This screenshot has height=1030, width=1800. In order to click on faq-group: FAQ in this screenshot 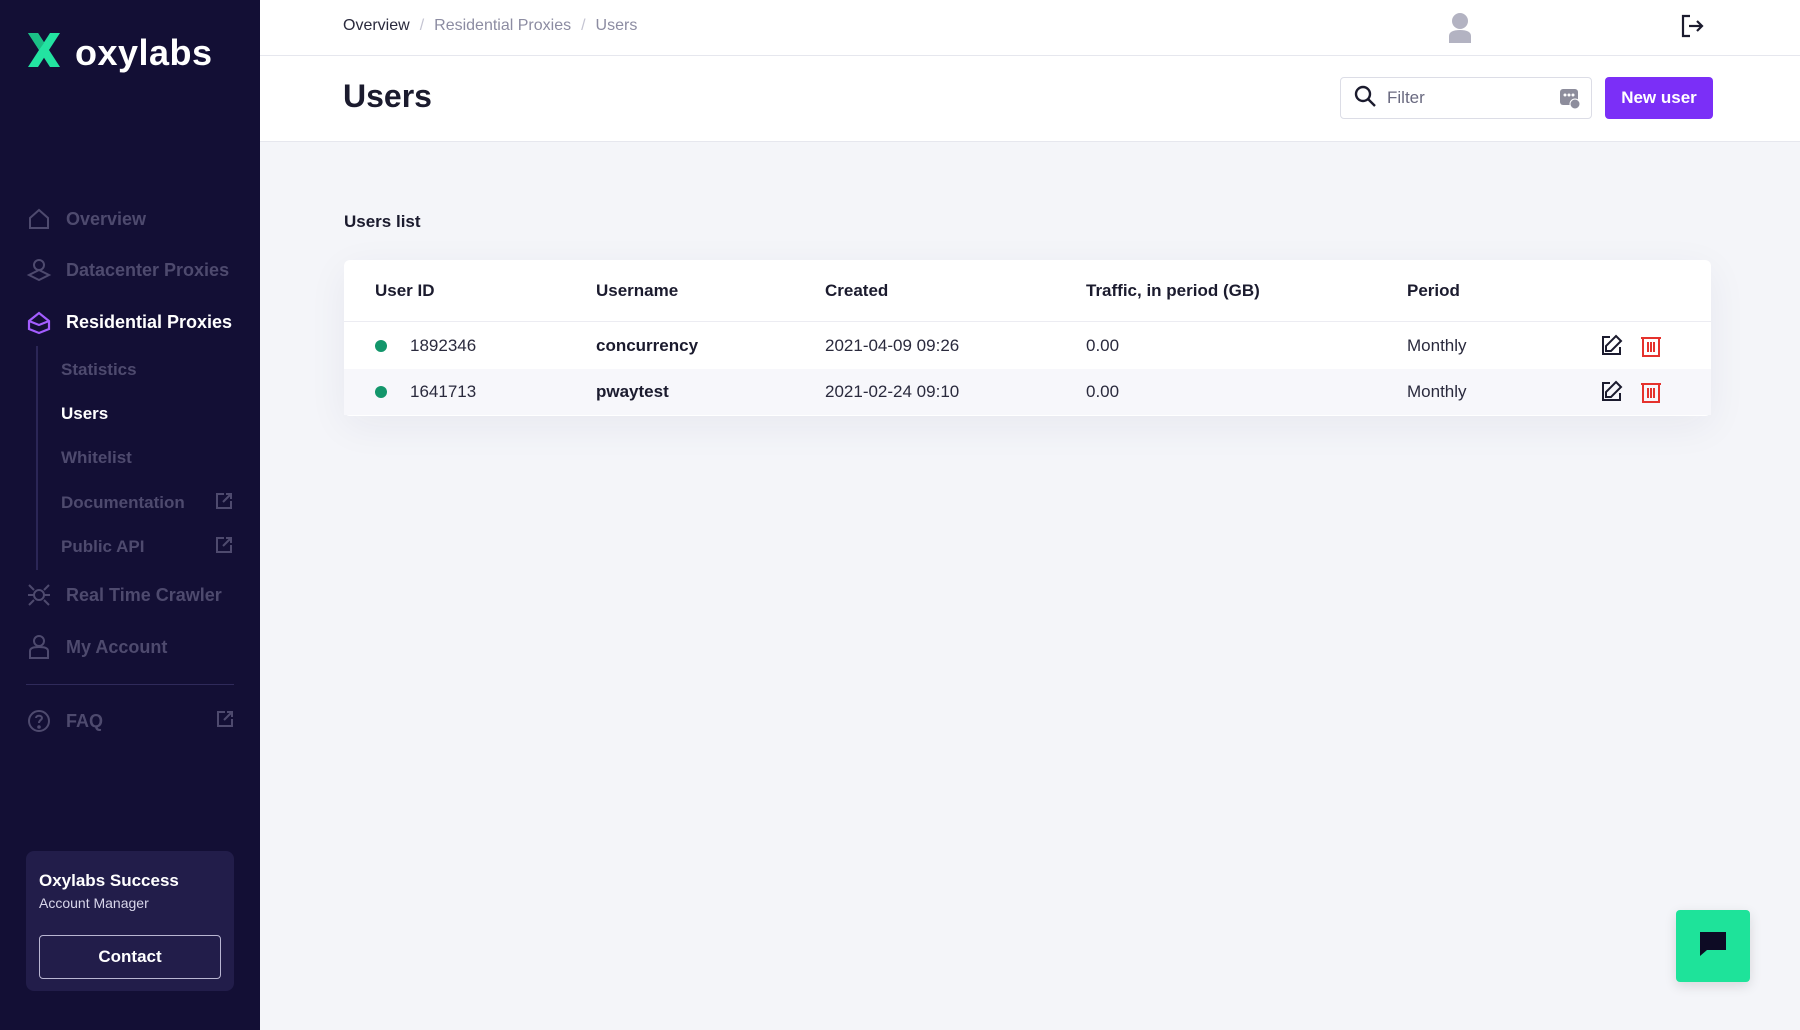, I will do `click(64, 721)`.